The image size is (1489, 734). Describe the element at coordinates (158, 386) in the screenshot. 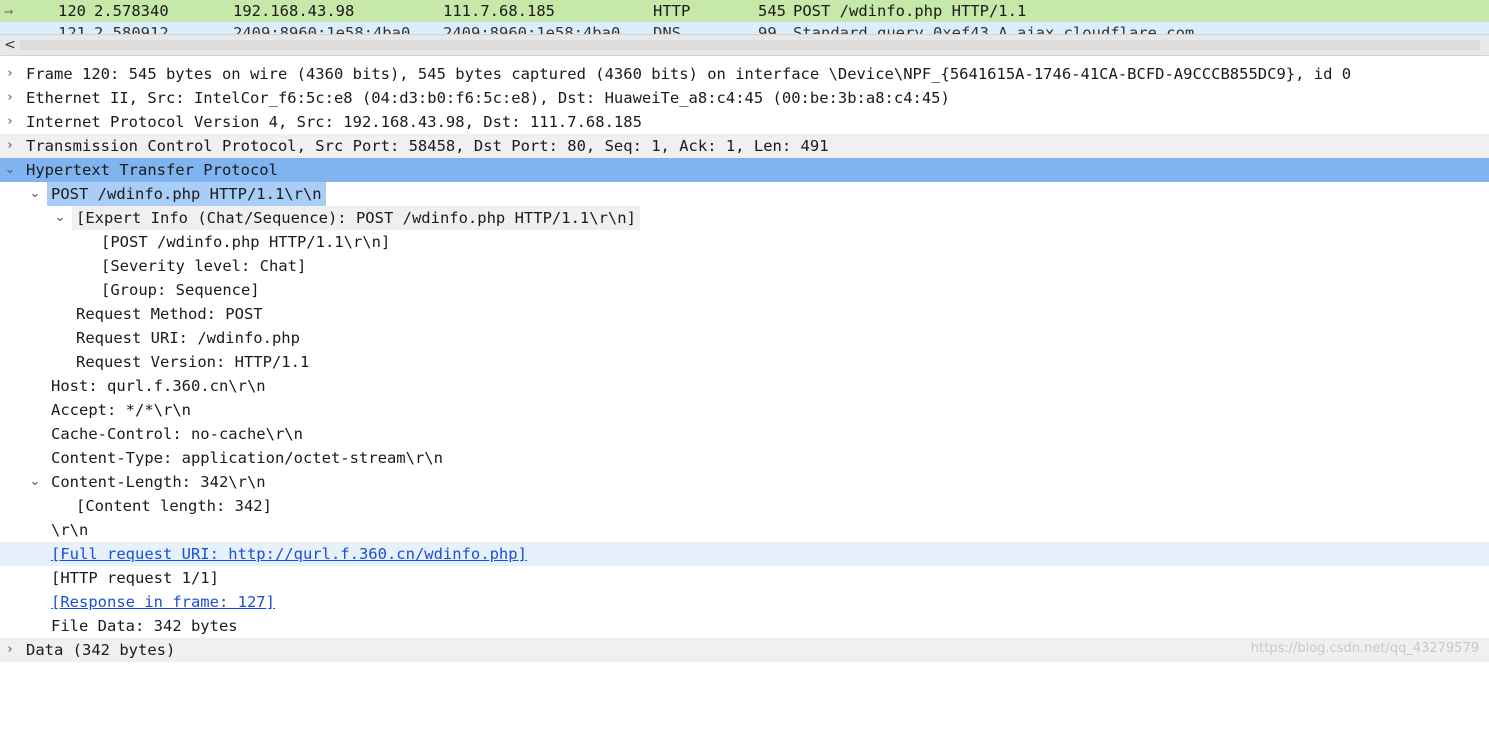

I see `tree-item-label: Host: qurl.f.360.cn\r\n` at that location.